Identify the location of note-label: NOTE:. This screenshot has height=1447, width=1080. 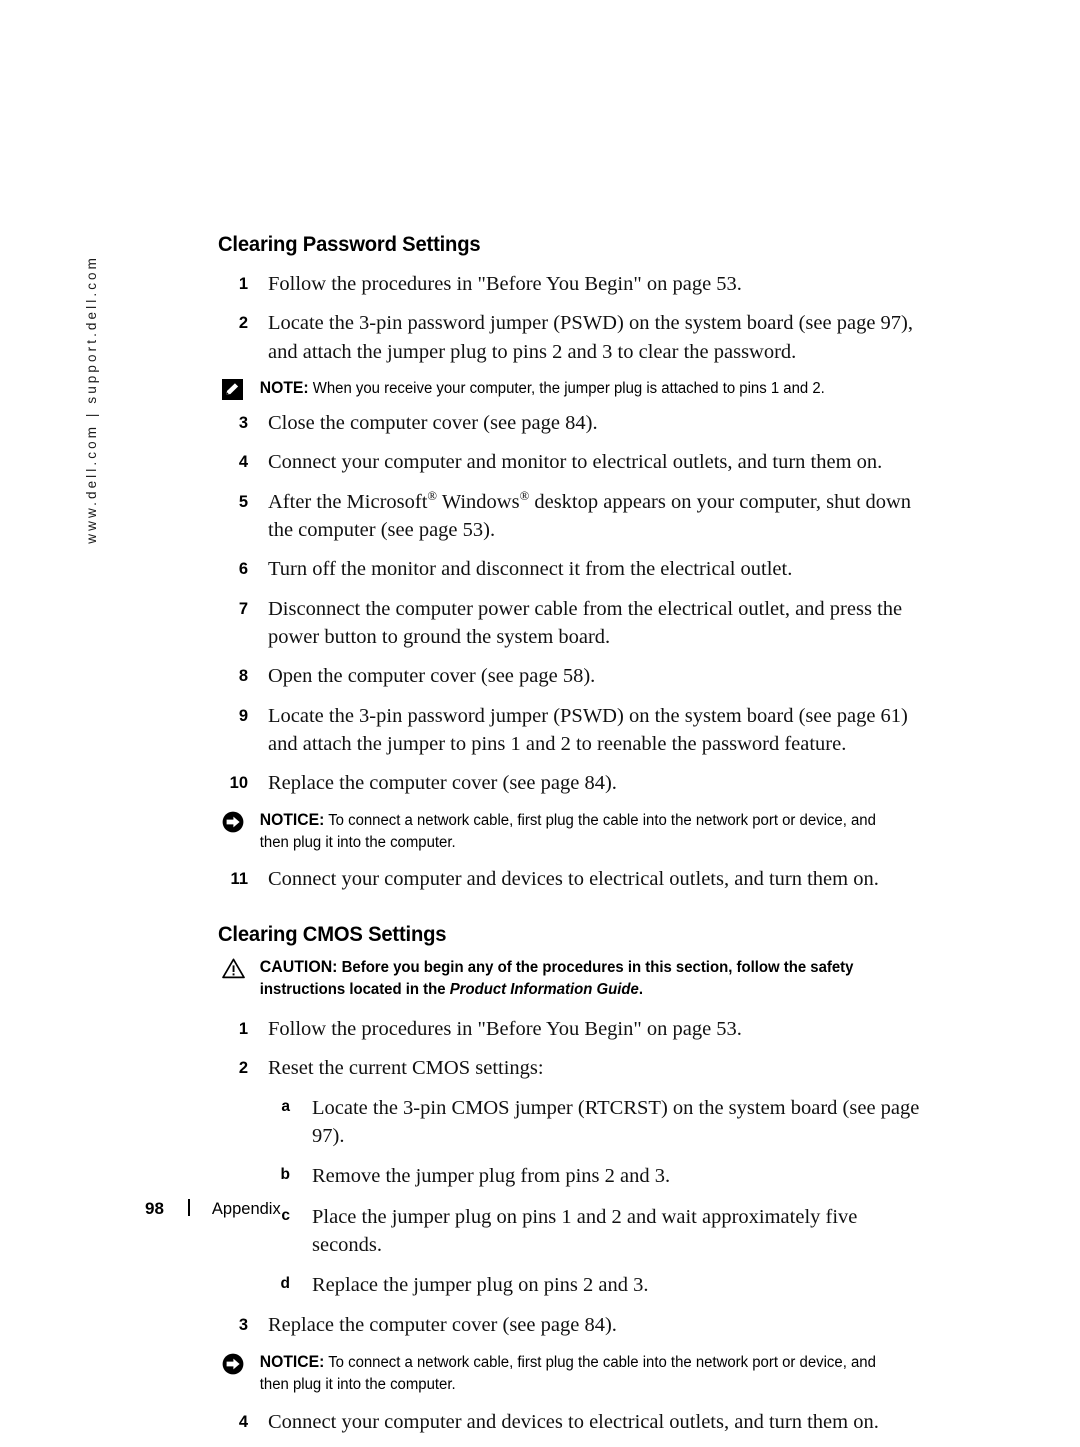
(284, 387).